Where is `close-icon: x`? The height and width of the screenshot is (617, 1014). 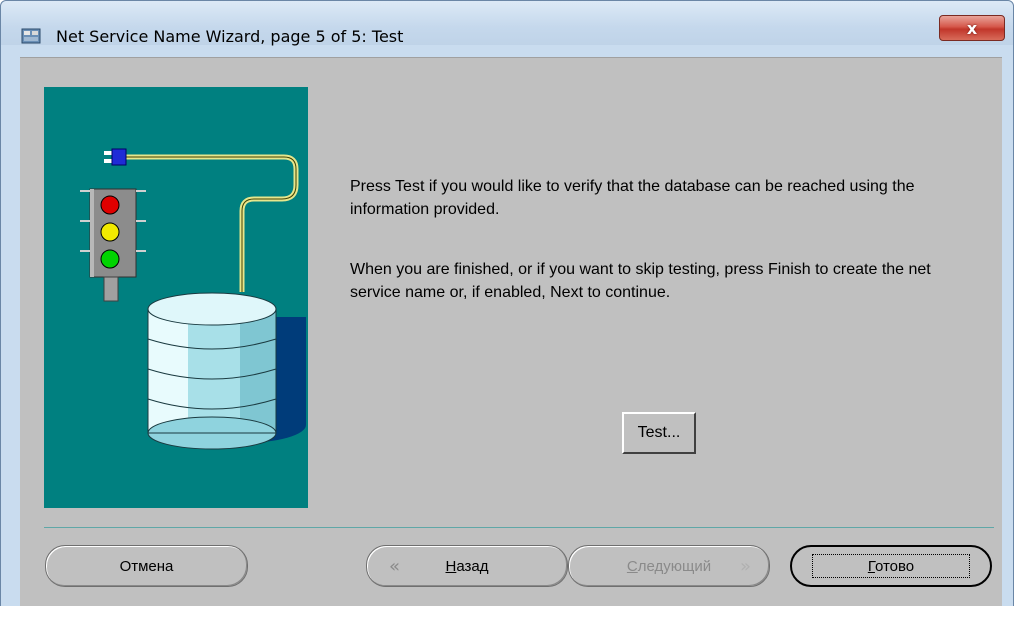 close-icon: x is located at coordinates (972, 28).